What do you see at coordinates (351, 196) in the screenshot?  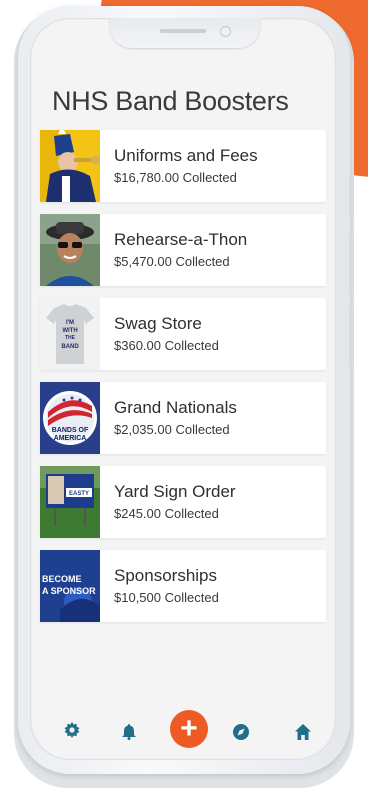 I see `side-button` at bounding box center [351, 196].